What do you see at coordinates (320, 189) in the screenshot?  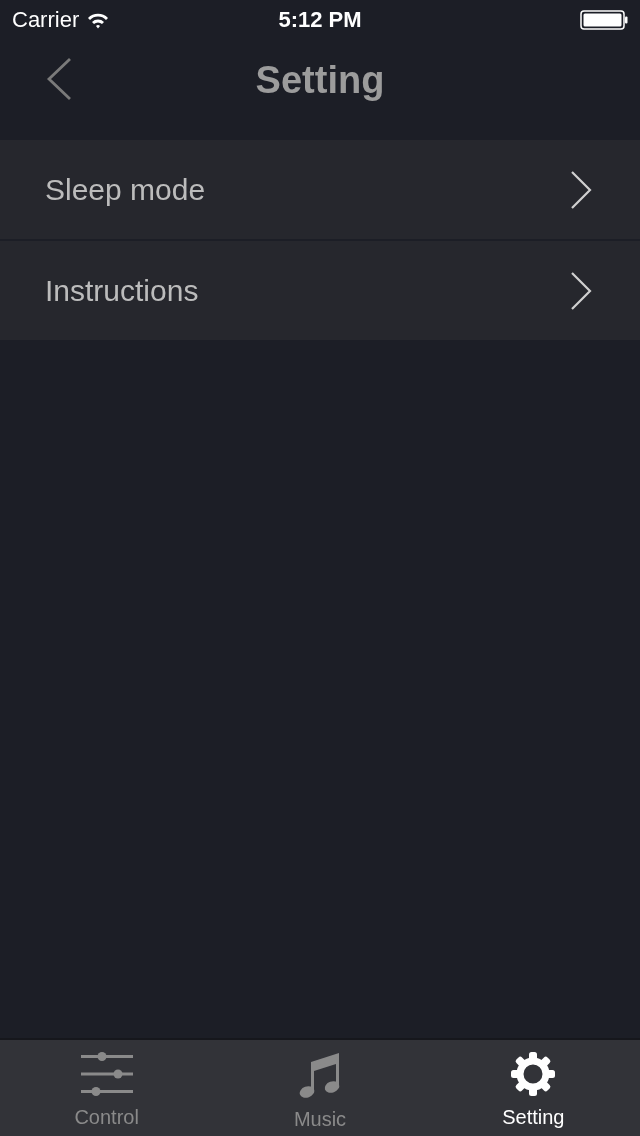 I see `menu-row: Sleep mode` at bounding box center [320, 189].